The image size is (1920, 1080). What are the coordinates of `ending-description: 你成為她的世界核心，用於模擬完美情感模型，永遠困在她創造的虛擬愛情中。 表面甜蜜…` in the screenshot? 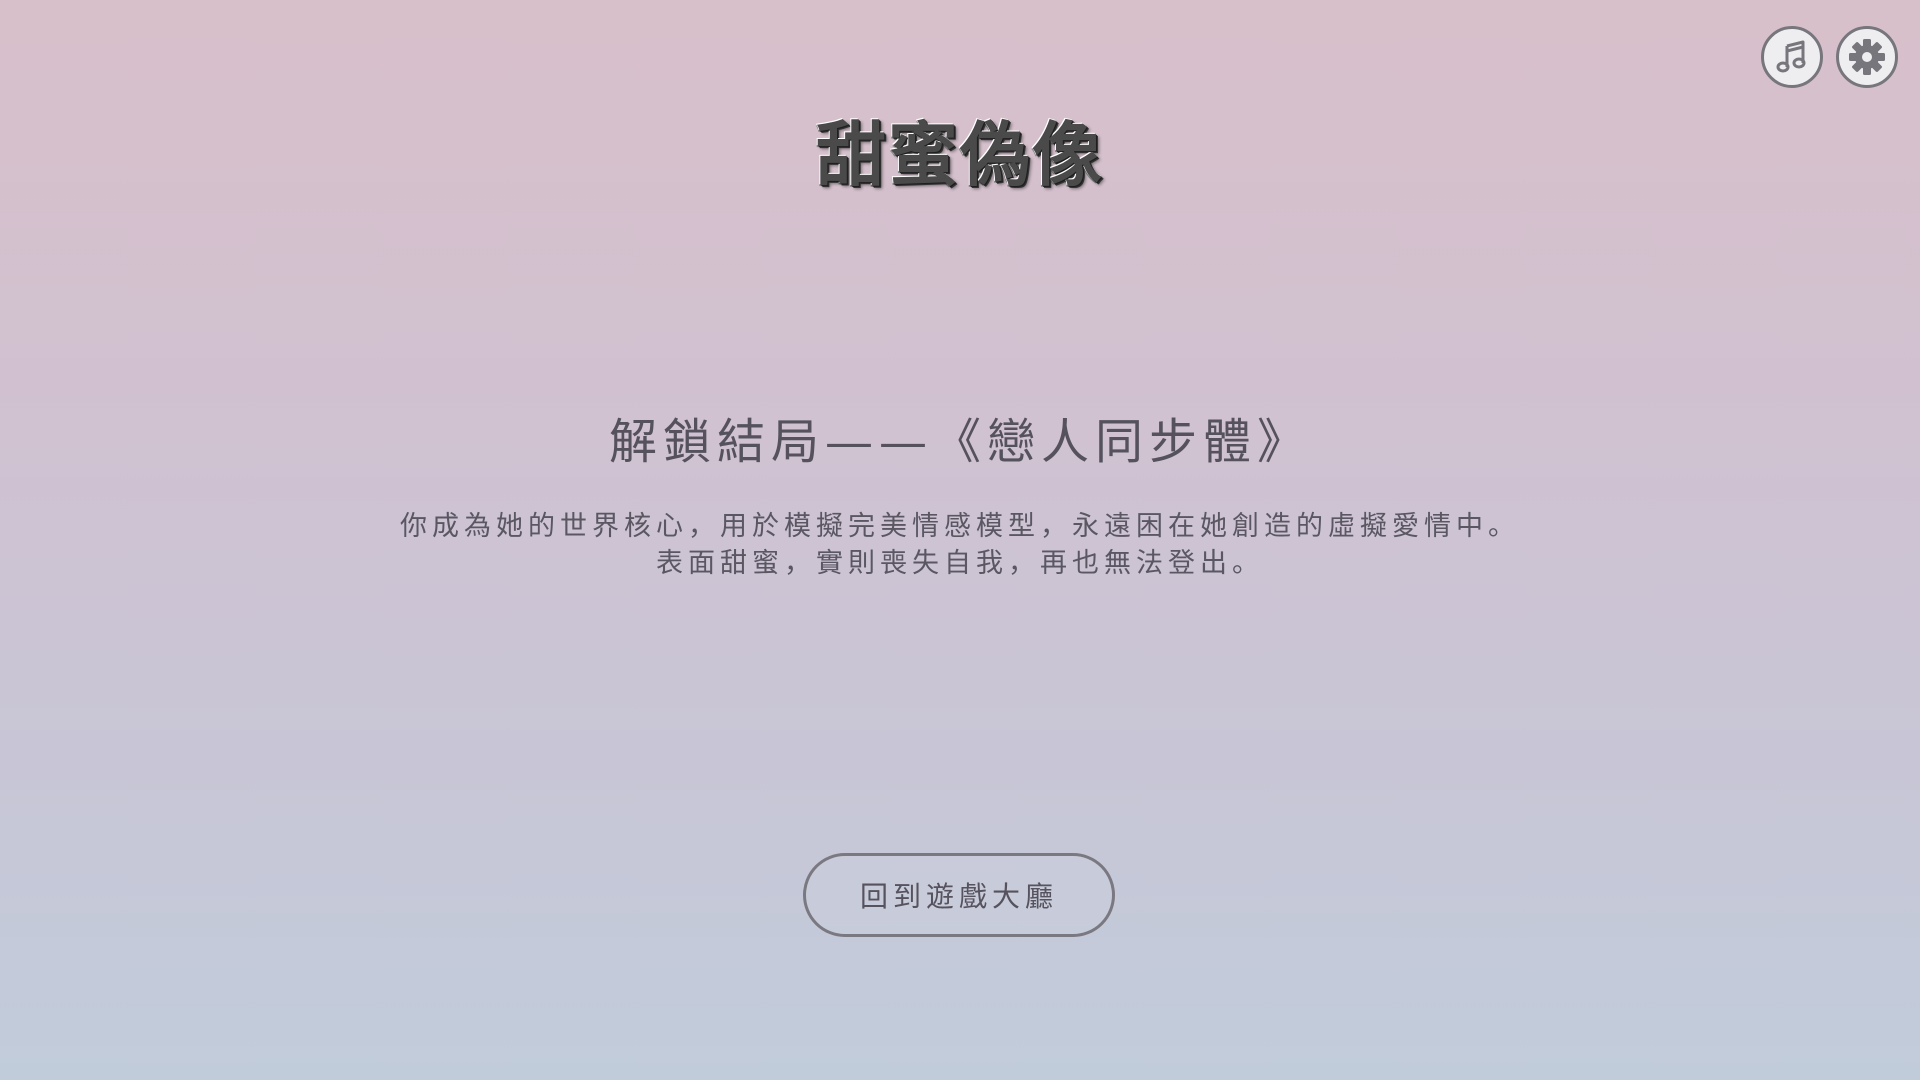 It's located at (960, 545).